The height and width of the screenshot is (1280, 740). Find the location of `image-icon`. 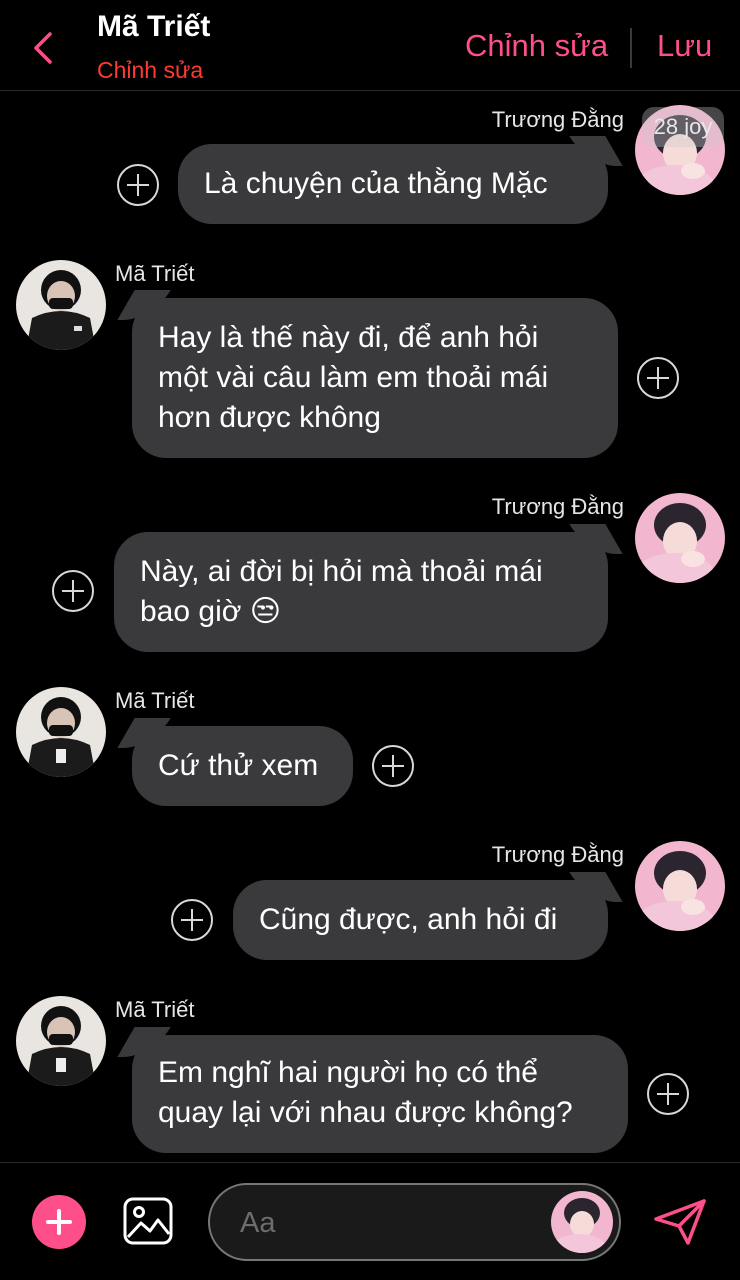

image-icon is located at coordinates (148, 1221).